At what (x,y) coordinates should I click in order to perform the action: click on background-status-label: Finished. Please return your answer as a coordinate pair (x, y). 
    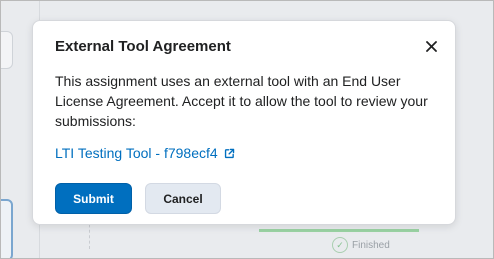
    Looking at the image, I should click on (371, 245).